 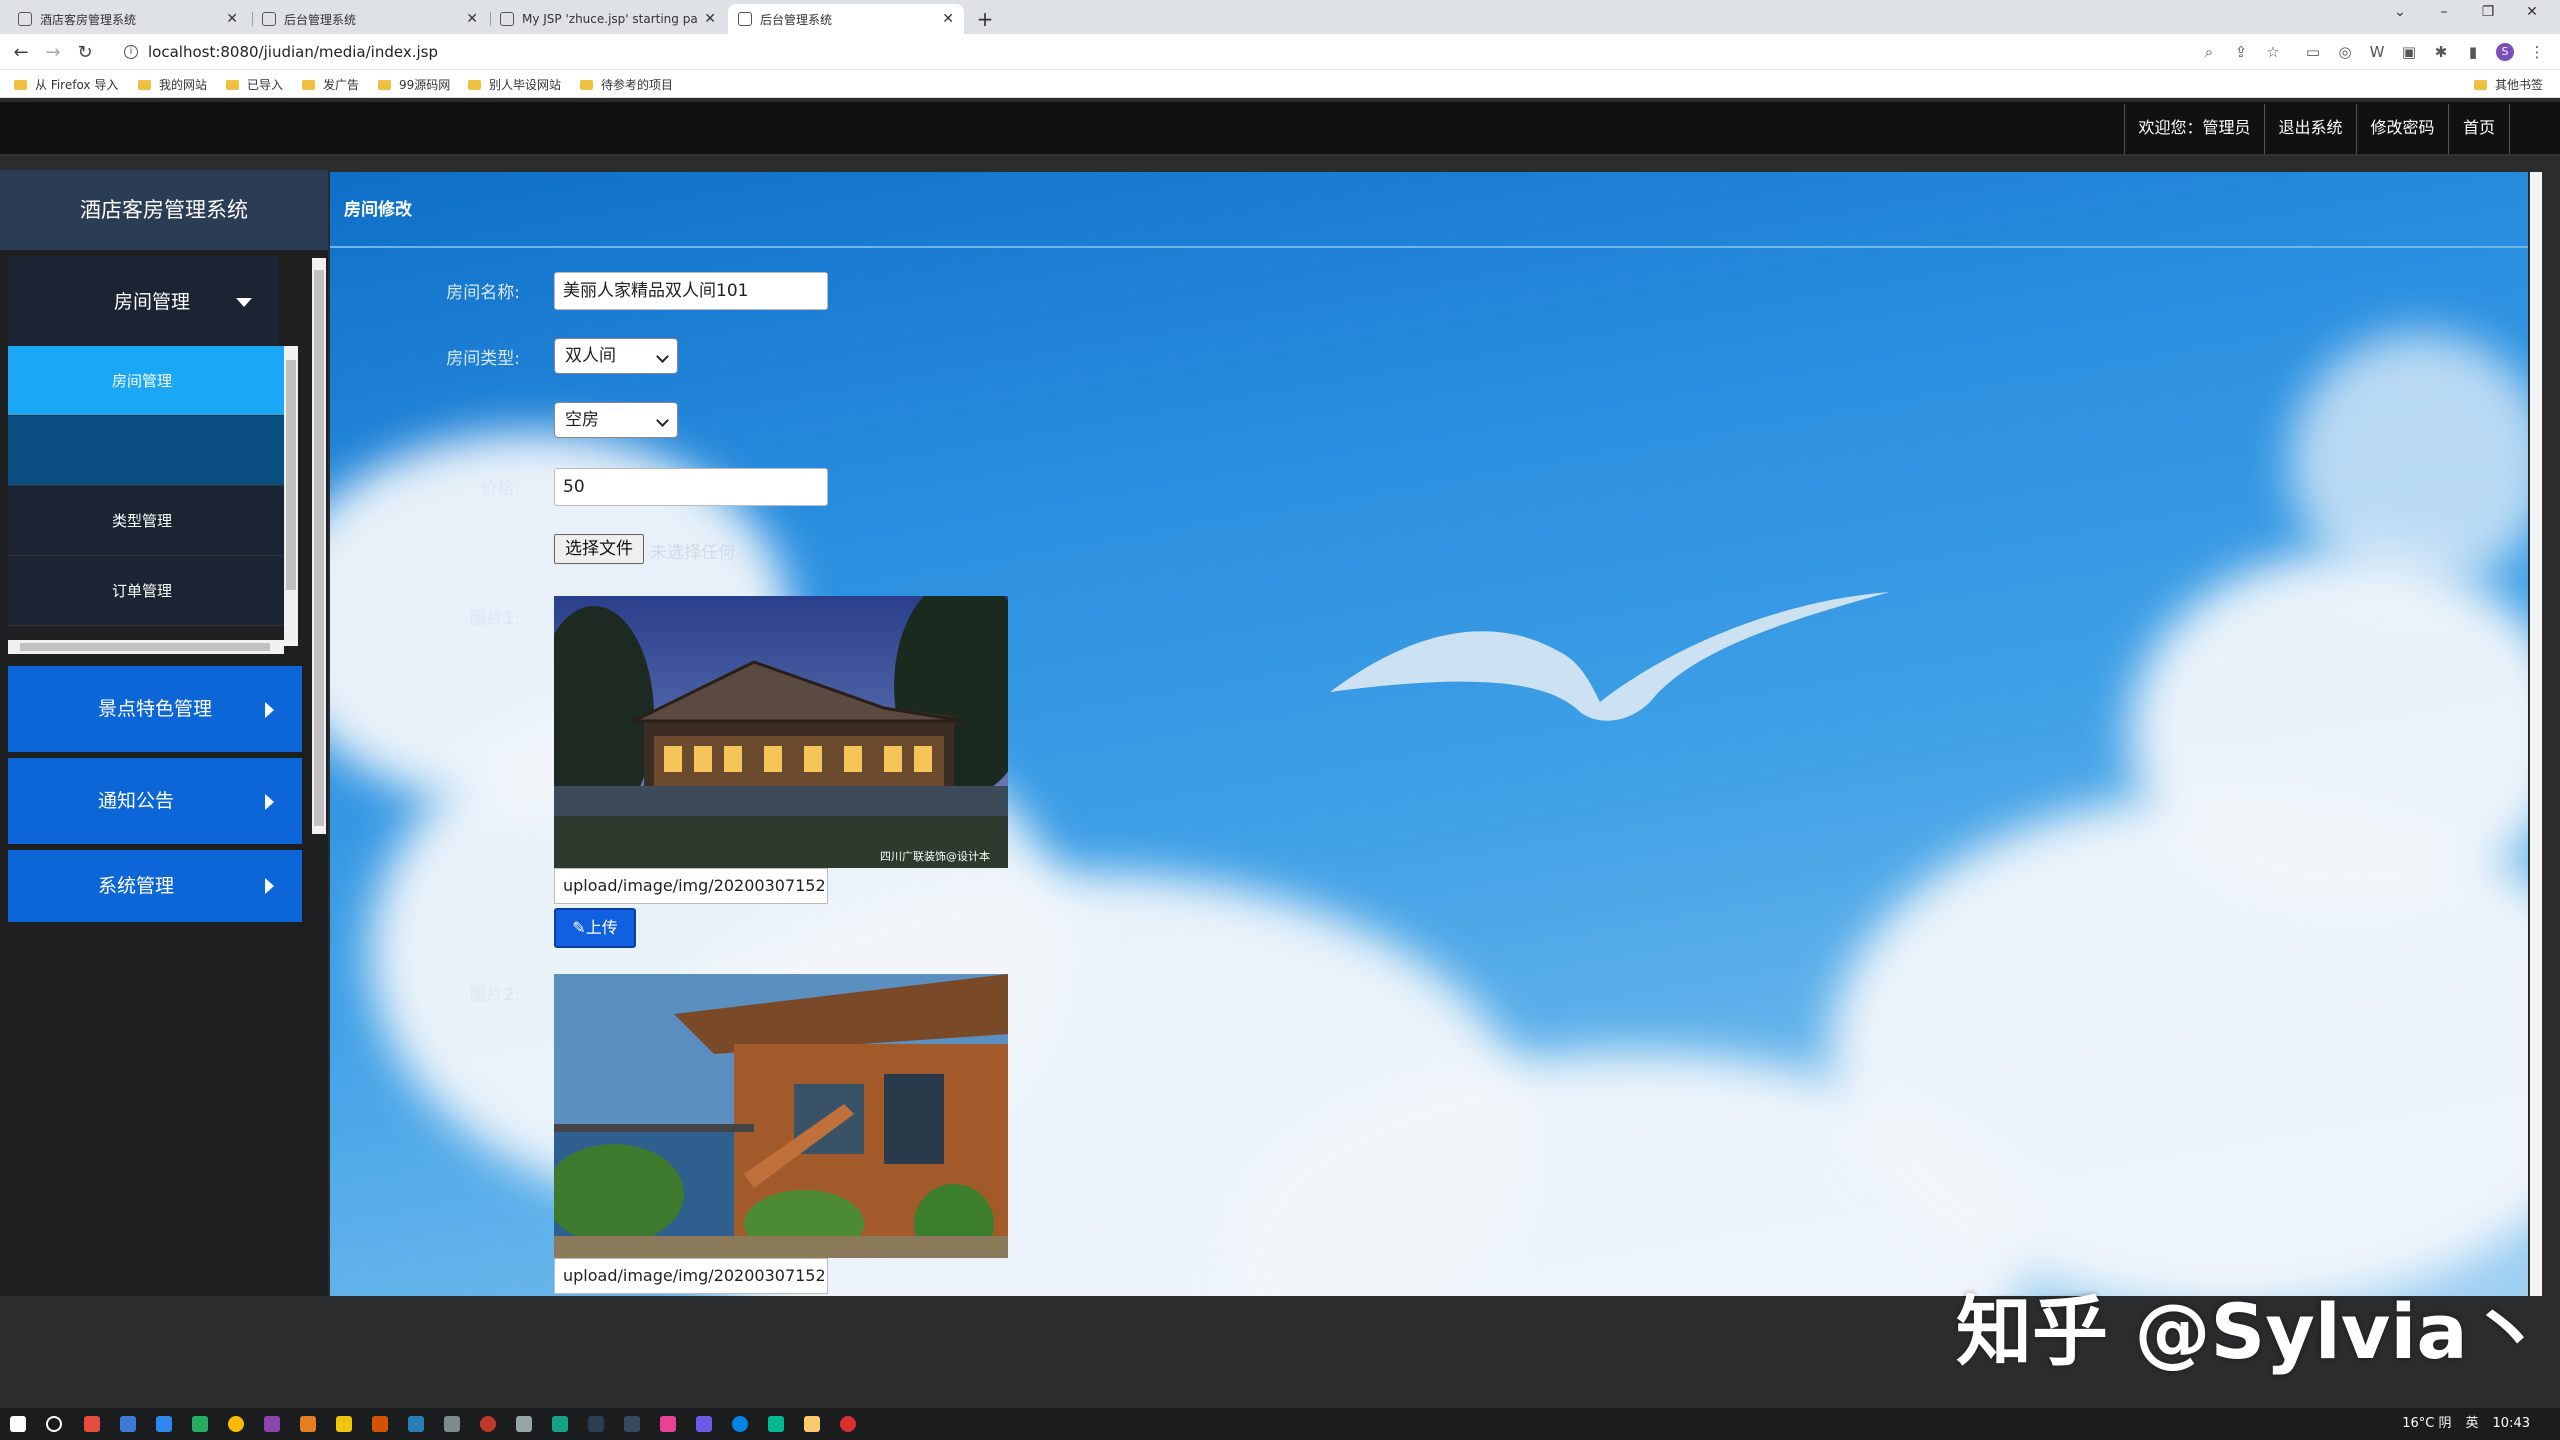 What do you see at coordinates (2441, 52) in the screenshot?
I see `puzzle-icon: ✱` at bounding box center [2441, 52].